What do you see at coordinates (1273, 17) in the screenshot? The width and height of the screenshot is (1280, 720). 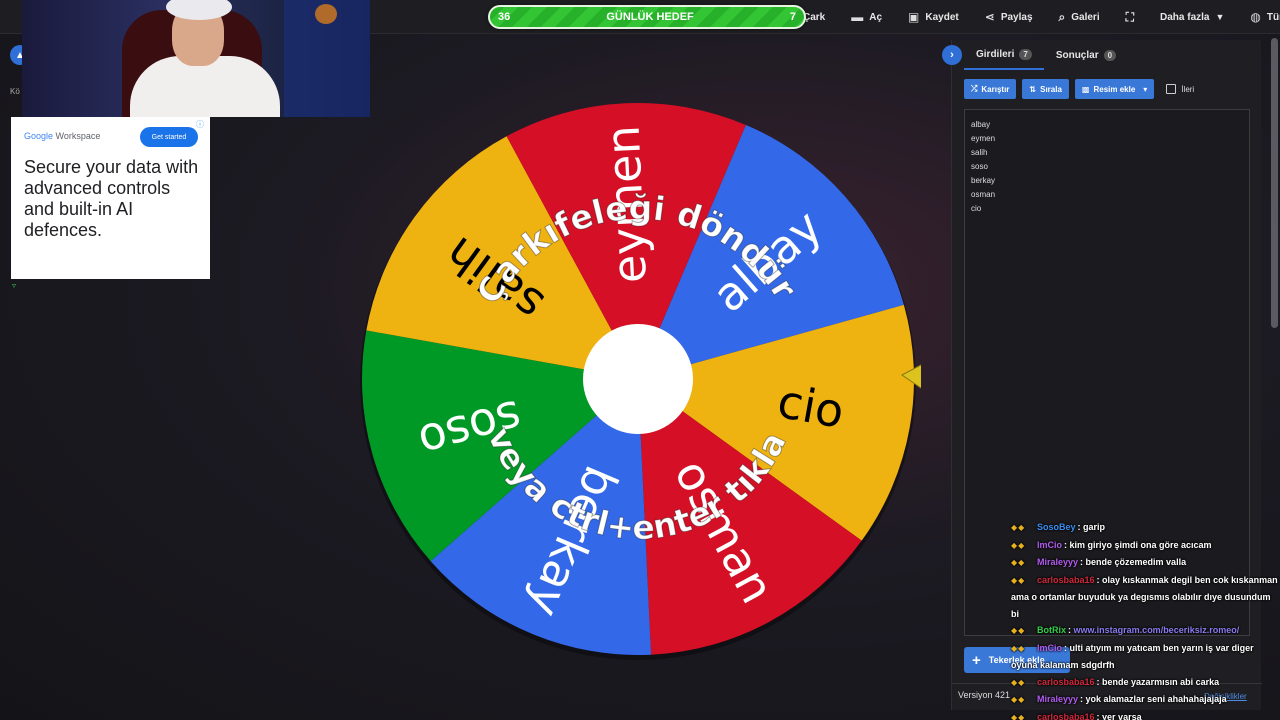 I see `nav-label: Türkçe` at bounding box center [1273, 17].